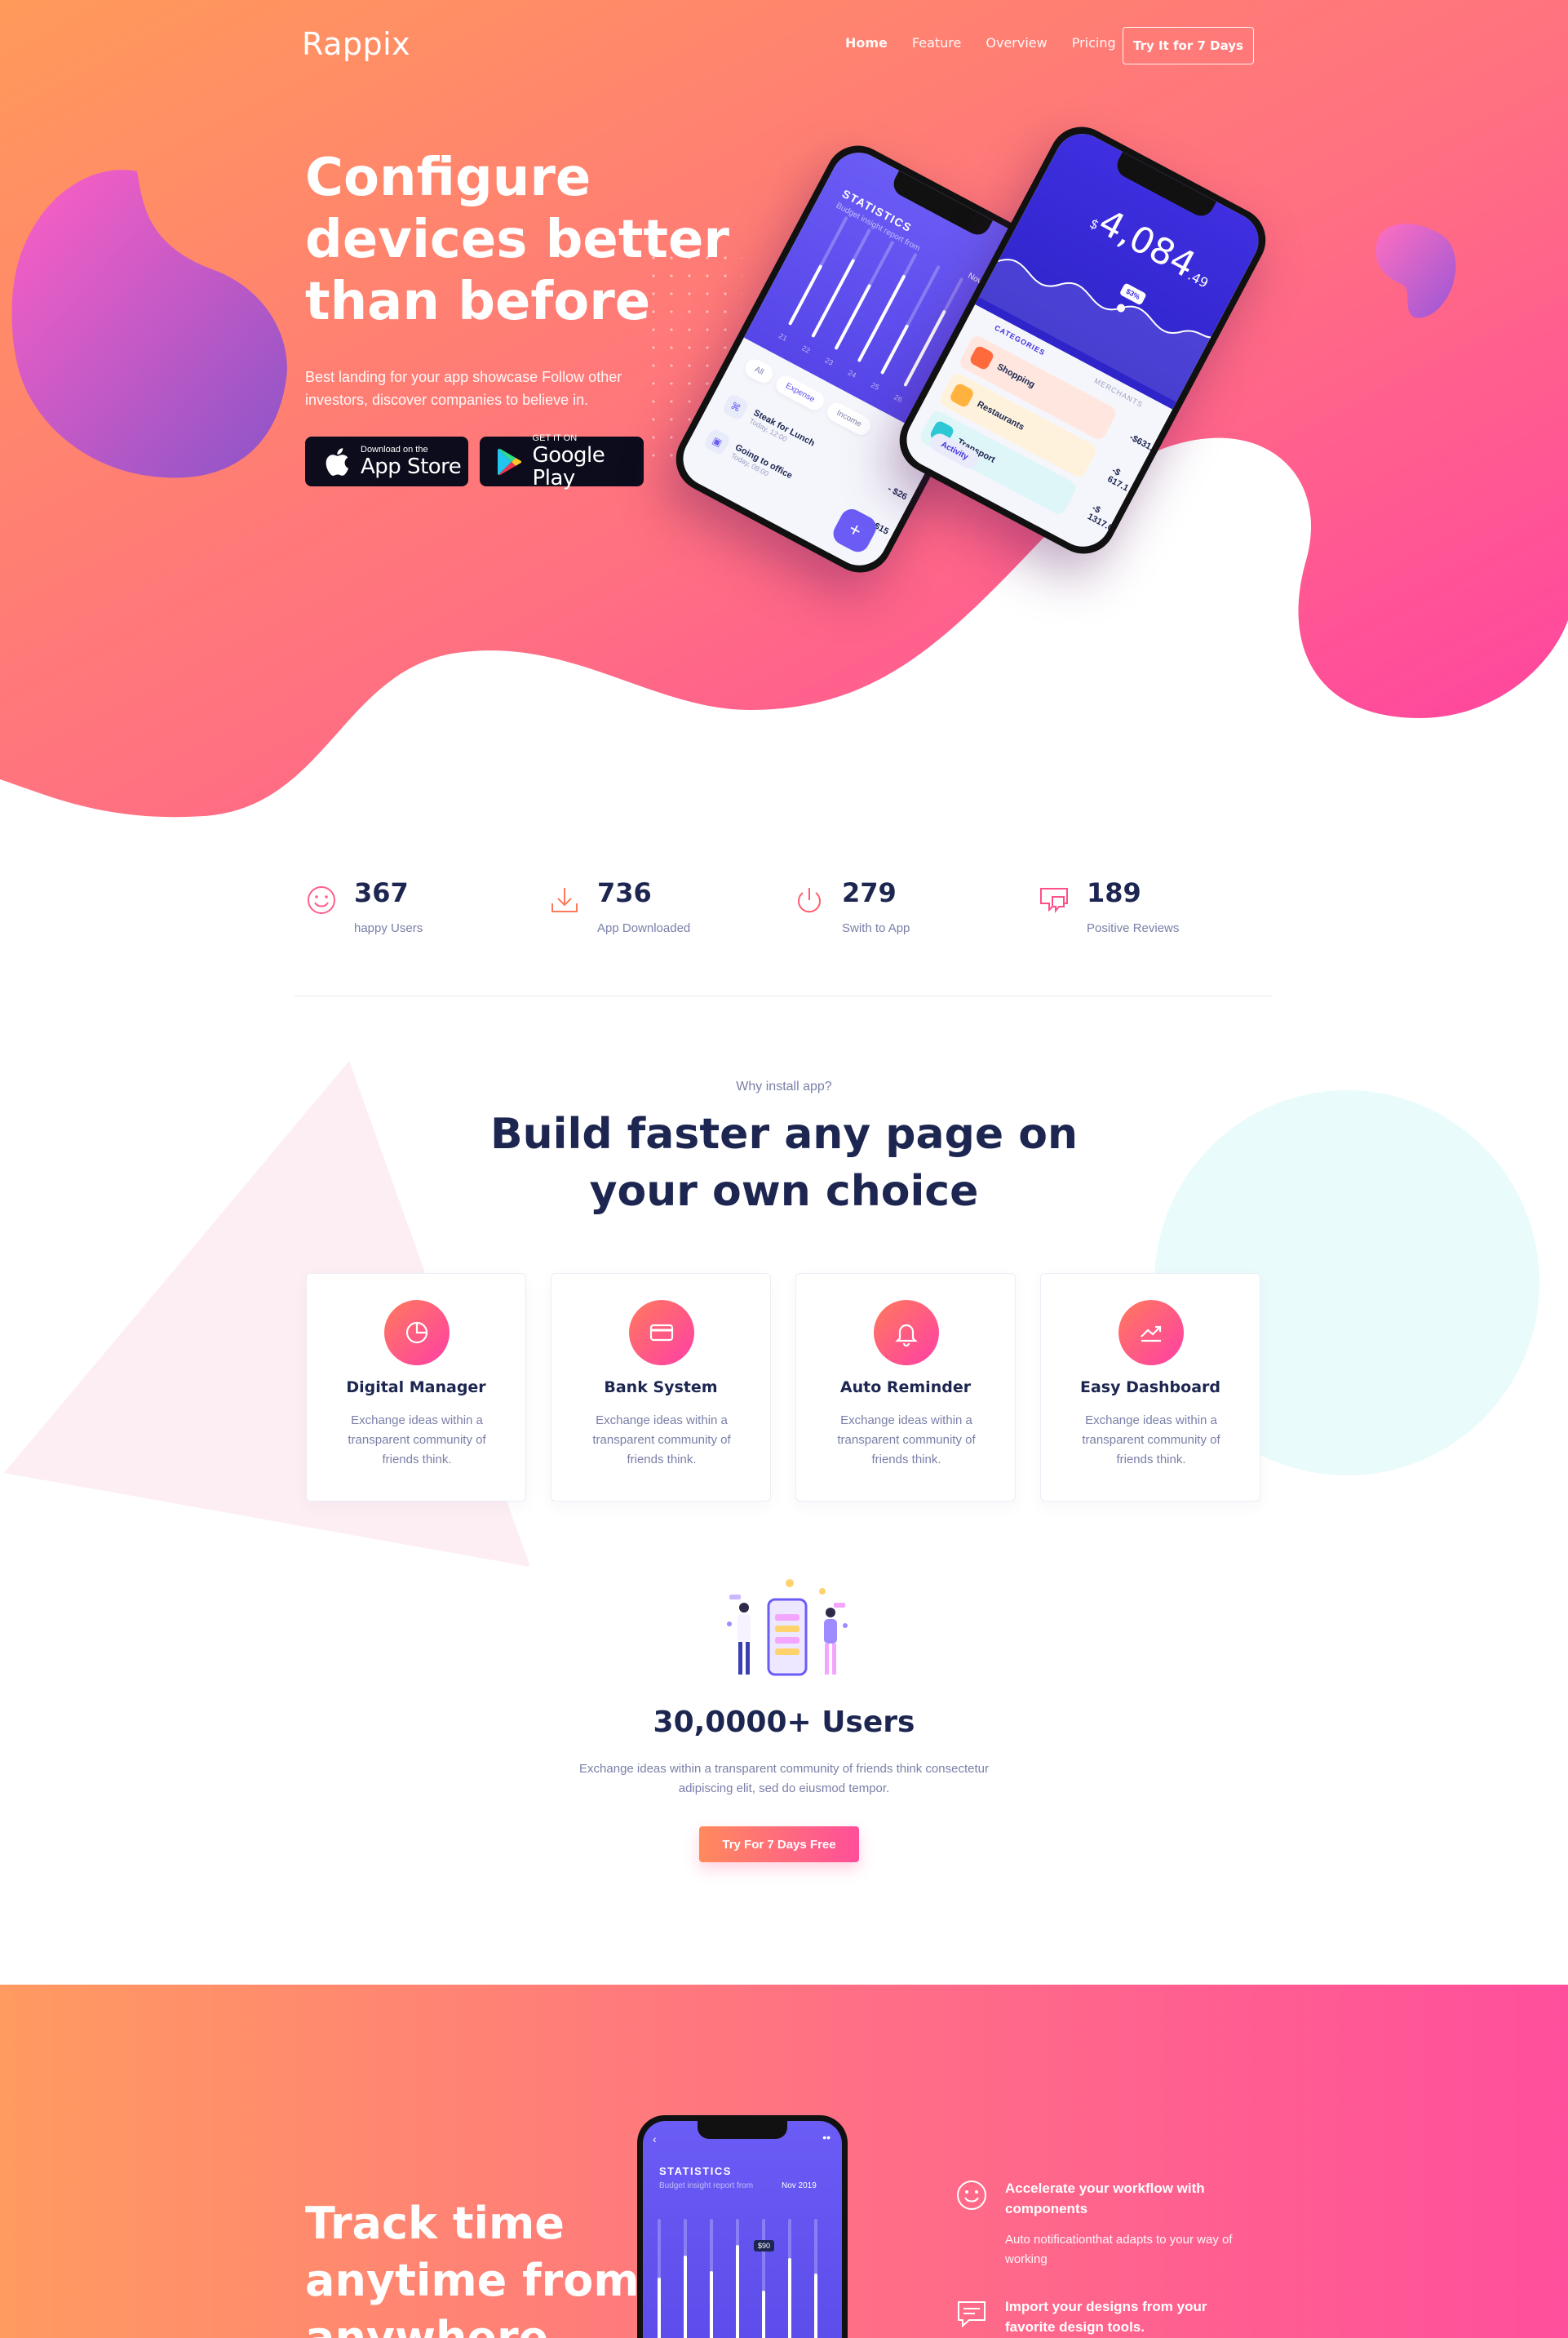 This screenshot has height=2338, width=1568. I want to click on why-eyebrow: Why install app?, so click(784, 1087).